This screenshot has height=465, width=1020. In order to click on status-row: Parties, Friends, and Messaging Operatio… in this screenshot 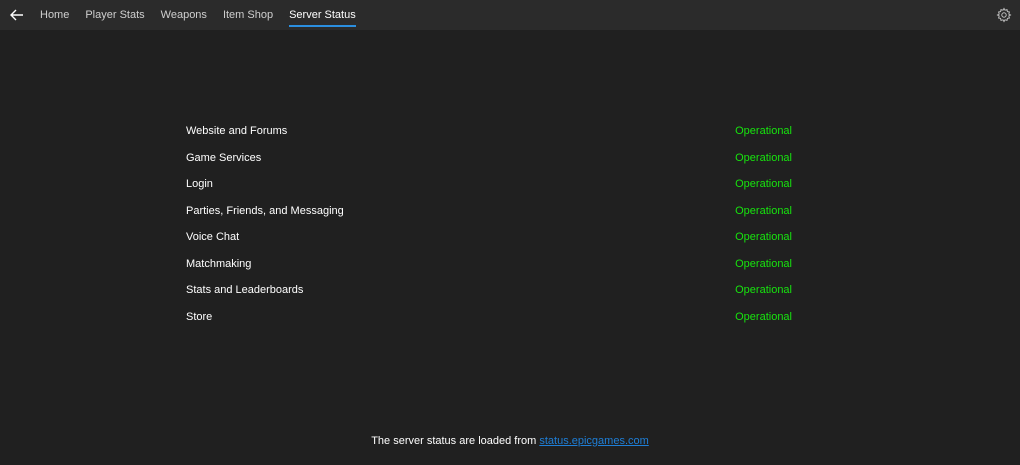, I will do `click(489, 211)`.